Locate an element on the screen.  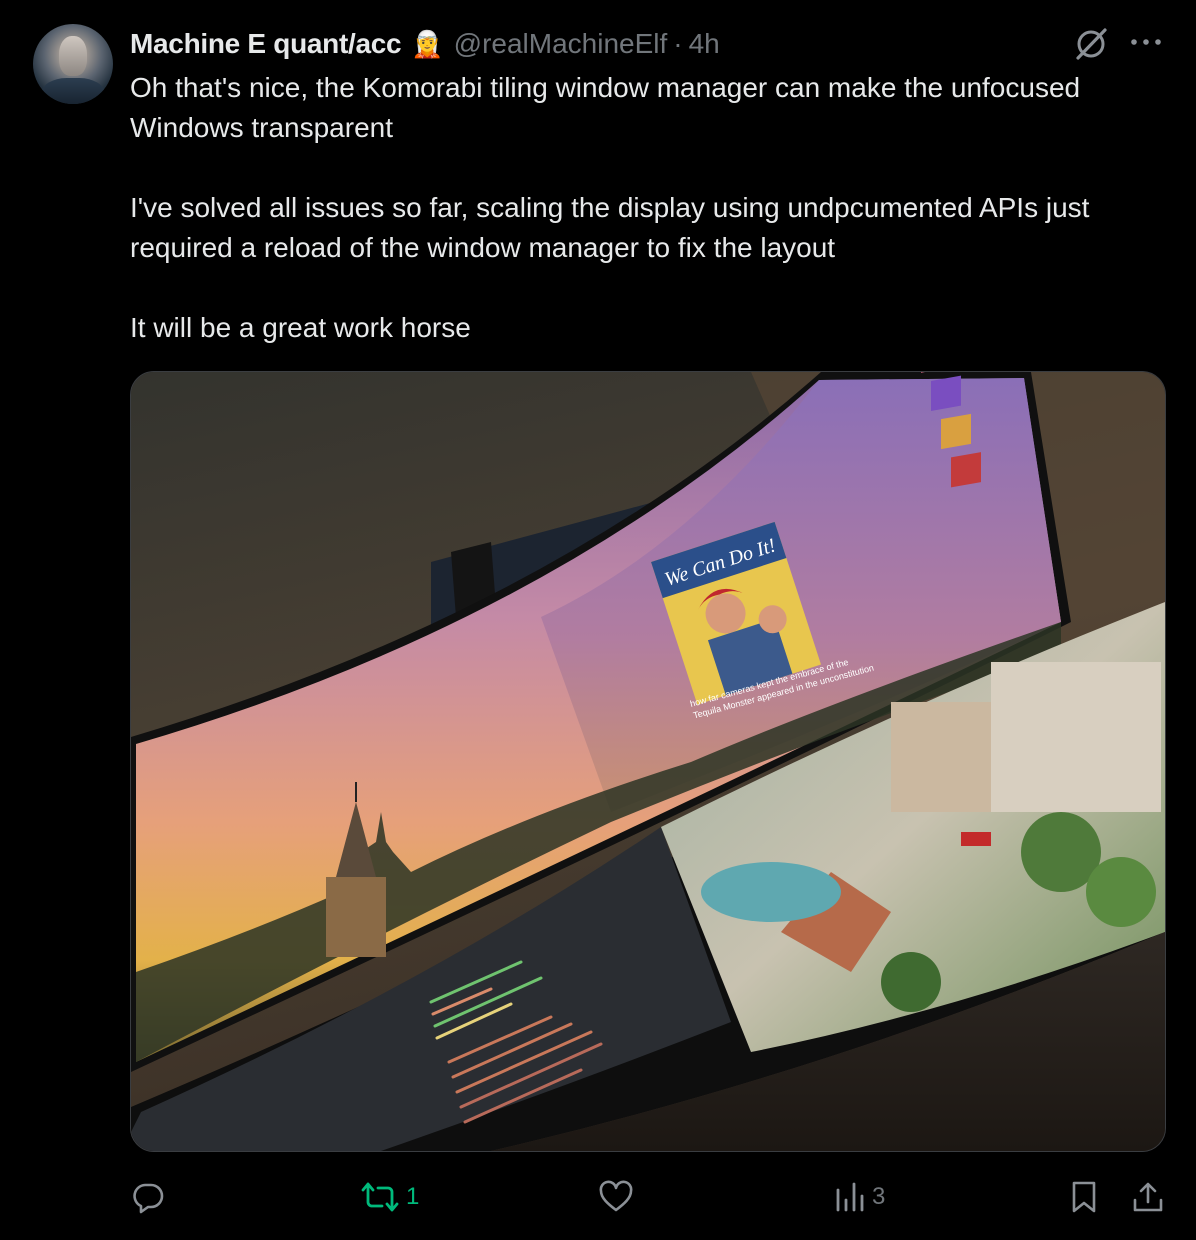
like-button is located at coordinates (619, 1197).